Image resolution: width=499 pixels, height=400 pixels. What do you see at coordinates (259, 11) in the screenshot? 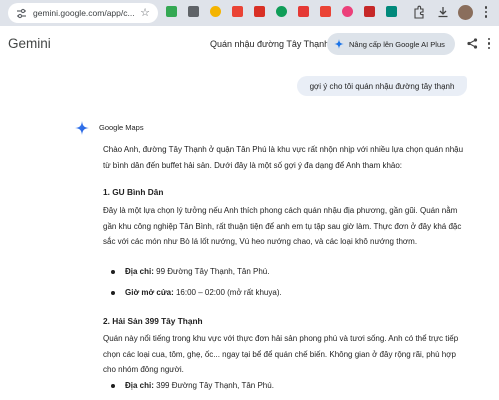
I see `ext-shield-icon` at bounding box center [259, 11].